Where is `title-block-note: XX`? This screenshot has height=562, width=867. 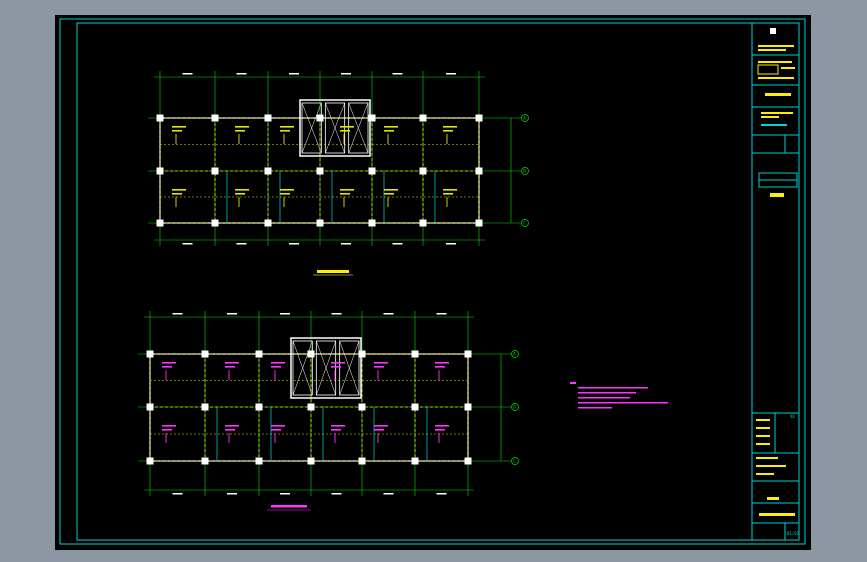
title-block-note: XX is located at coordinates (792, 416).